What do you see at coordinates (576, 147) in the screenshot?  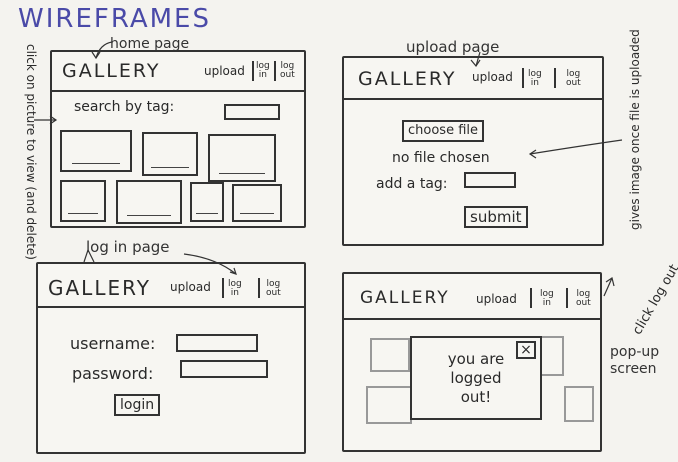 I see `arrow-gives-image` at bounding box center [576, 147].